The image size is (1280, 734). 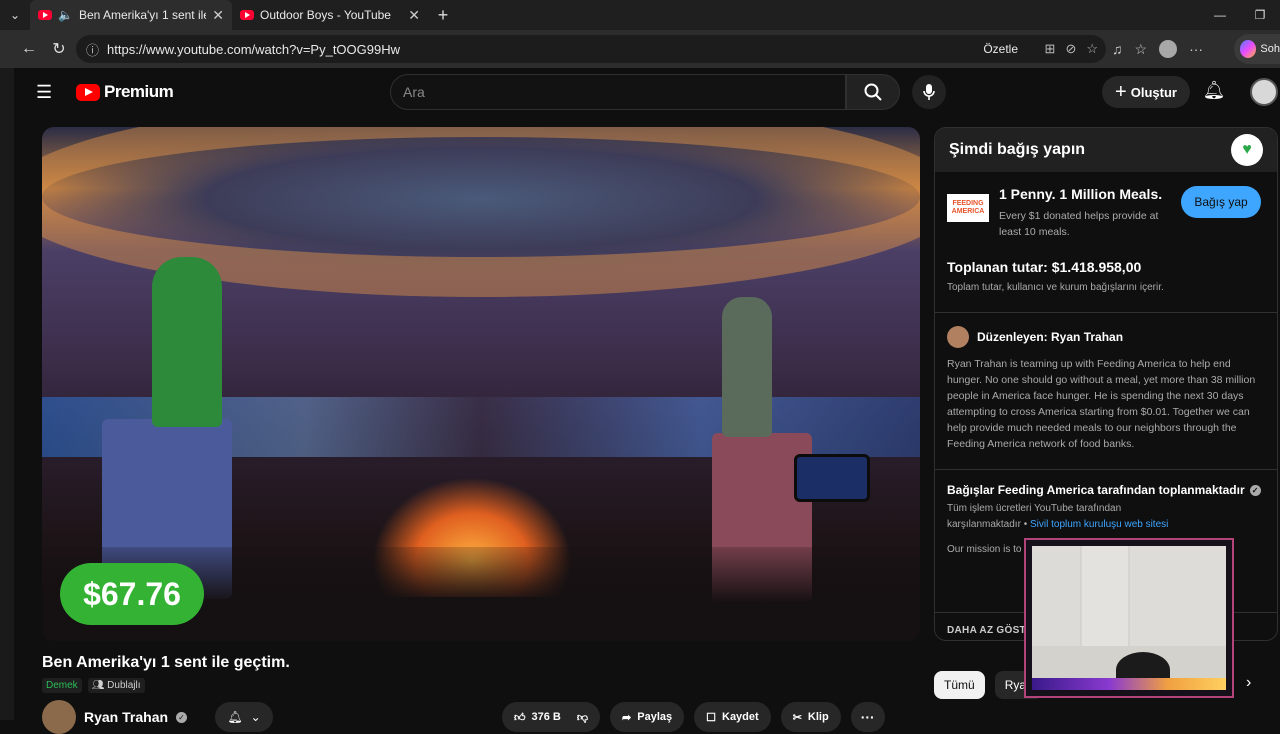 What do you see at coordinates (1248, 683) in the screenshot?
I see `chevron-right-icon: ›` at bounding box center [1248, 683].